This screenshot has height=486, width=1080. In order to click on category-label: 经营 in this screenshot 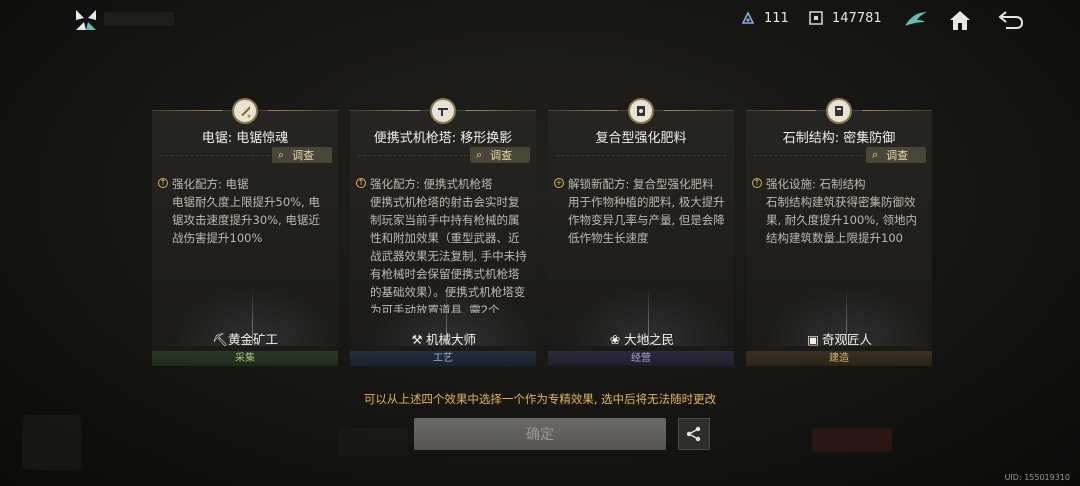, I will do `click(641, 358)`.